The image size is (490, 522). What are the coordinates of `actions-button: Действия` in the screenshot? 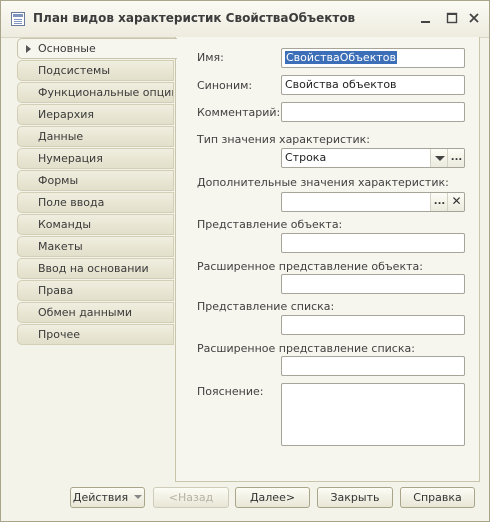 It's located at (107, 497).